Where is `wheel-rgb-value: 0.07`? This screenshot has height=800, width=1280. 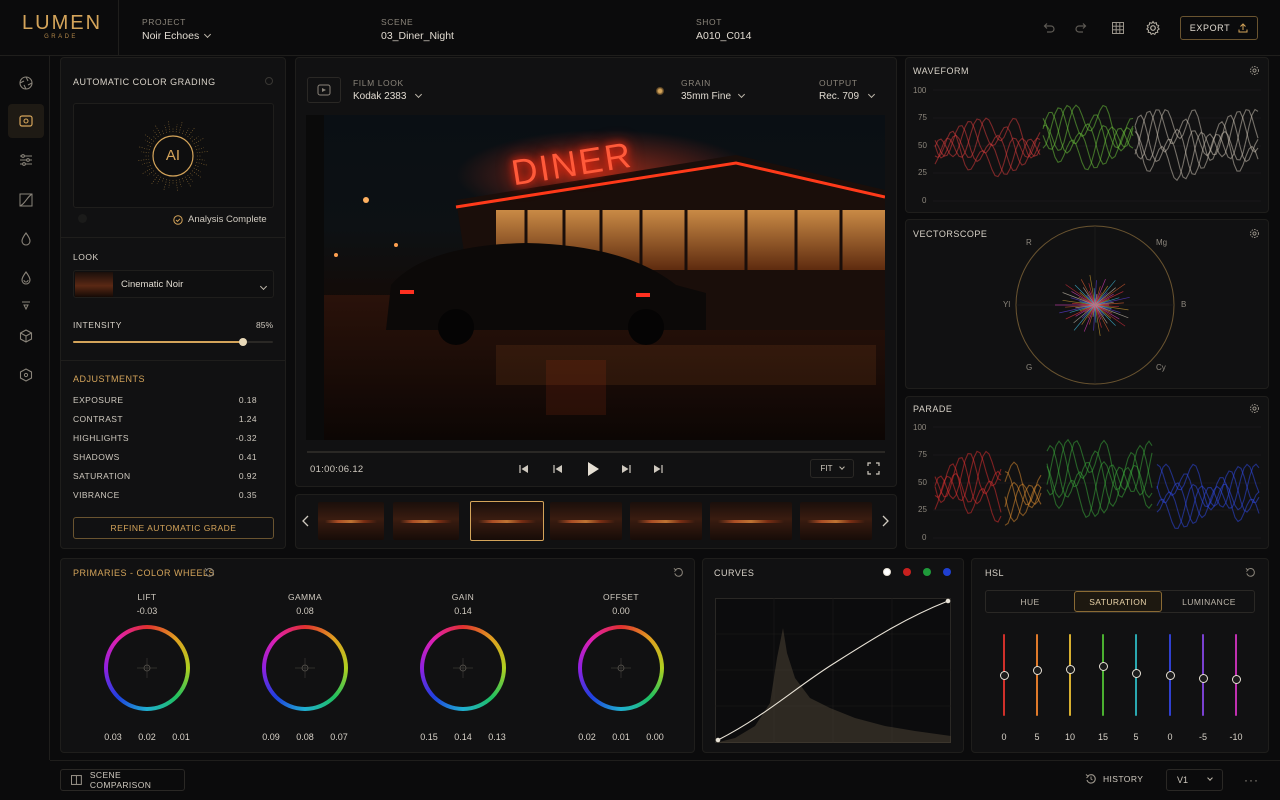
wheel-rgb-value: 0.07 is located at coordinates (339, 737).